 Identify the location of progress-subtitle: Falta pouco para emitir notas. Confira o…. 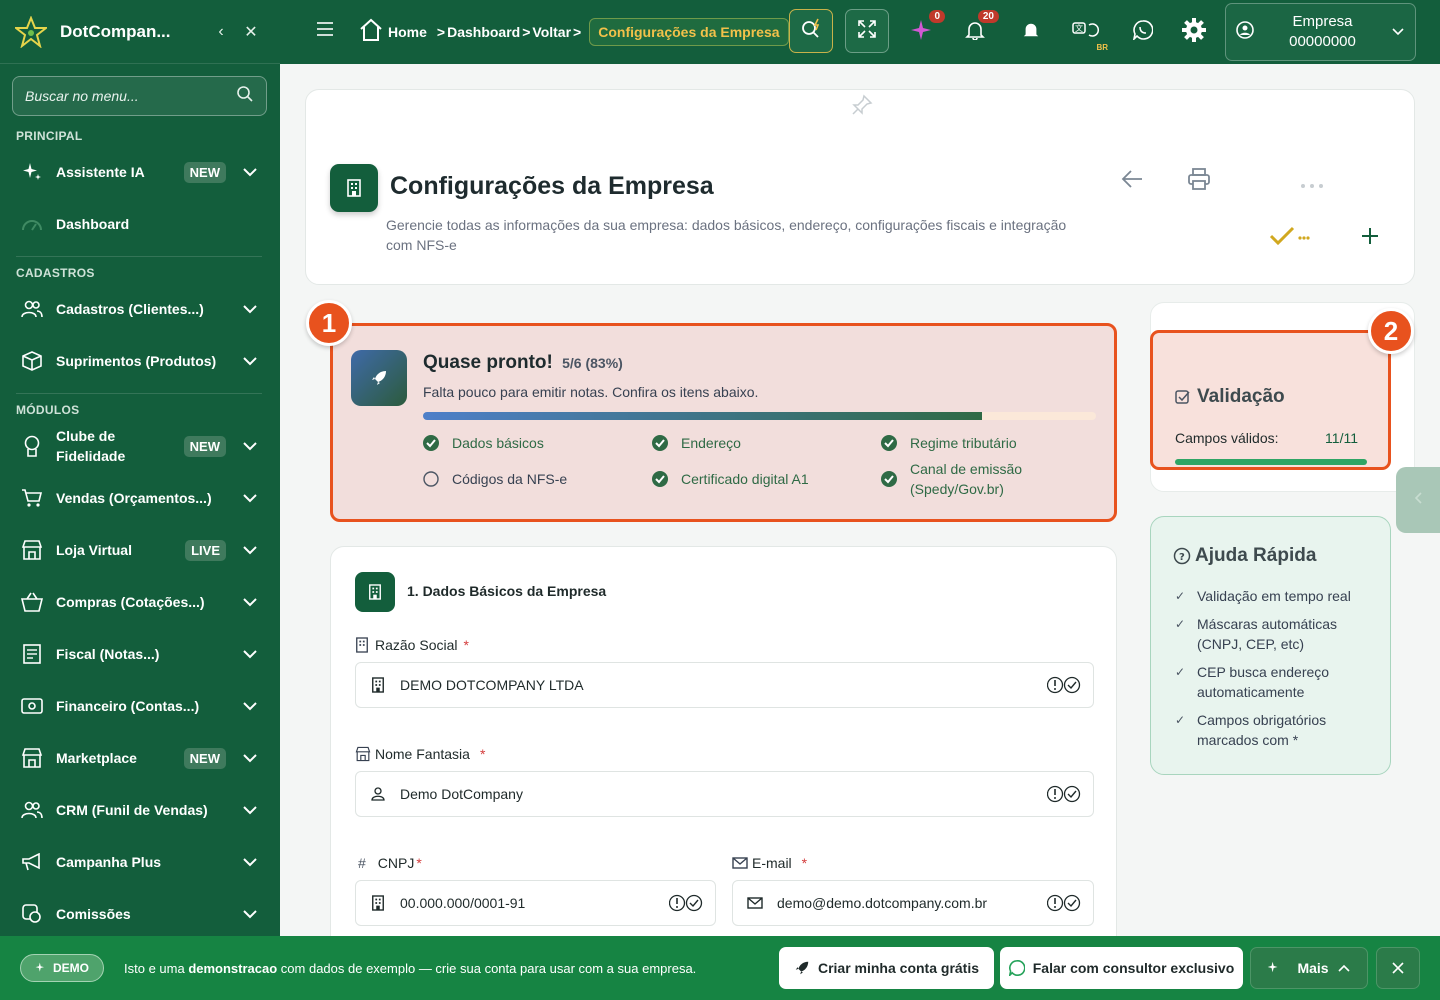
(591, 392).